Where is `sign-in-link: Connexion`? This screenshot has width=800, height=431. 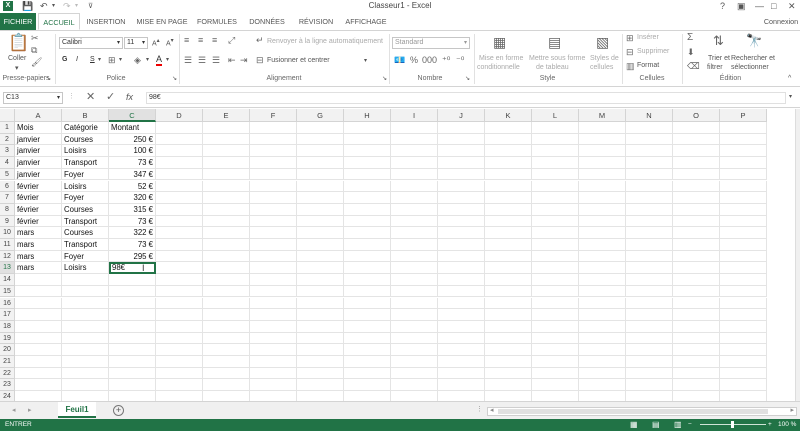 sign-in-link: Connexion is located at coordinates (781, 21).